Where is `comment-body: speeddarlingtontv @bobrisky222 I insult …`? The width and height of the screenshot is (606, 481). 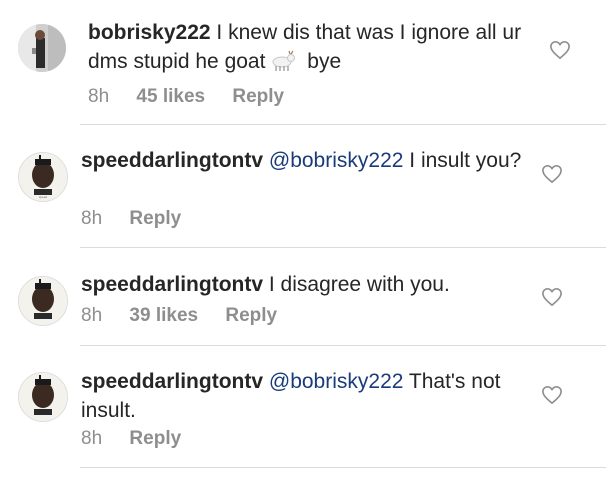
comment-body: speeddarlingtontv @bobrisky222 I insult … is located at coordinates (316, 160).